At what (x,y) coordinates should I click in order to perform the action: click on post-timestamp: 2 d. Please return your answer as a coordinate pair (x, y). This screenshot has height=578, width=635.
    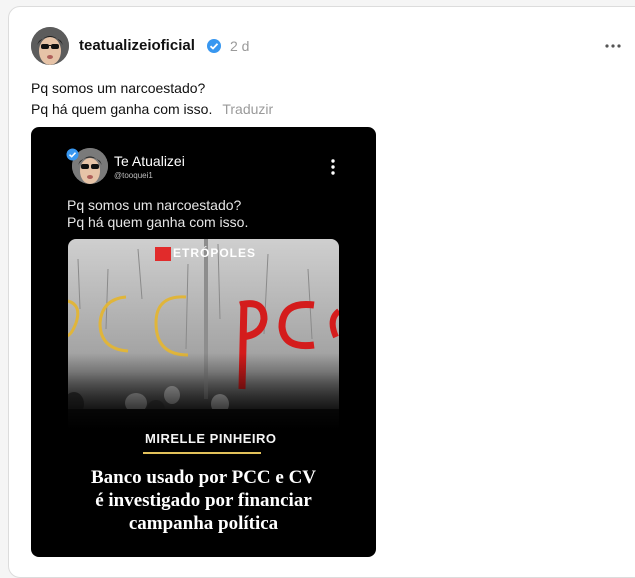
    Looking at the image, I should click on (239, 46).